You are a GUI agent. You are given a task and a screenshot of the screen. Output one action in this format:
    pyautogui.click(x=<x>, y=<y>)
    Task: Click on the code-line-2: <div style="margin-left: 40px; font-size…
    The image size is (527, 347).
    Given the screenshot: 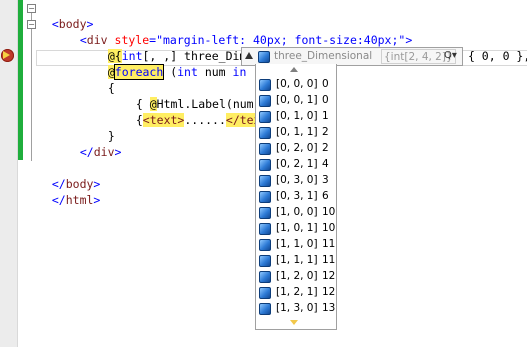 What is the action you would take?
    pyautogui.click(x=239, y=31)
    